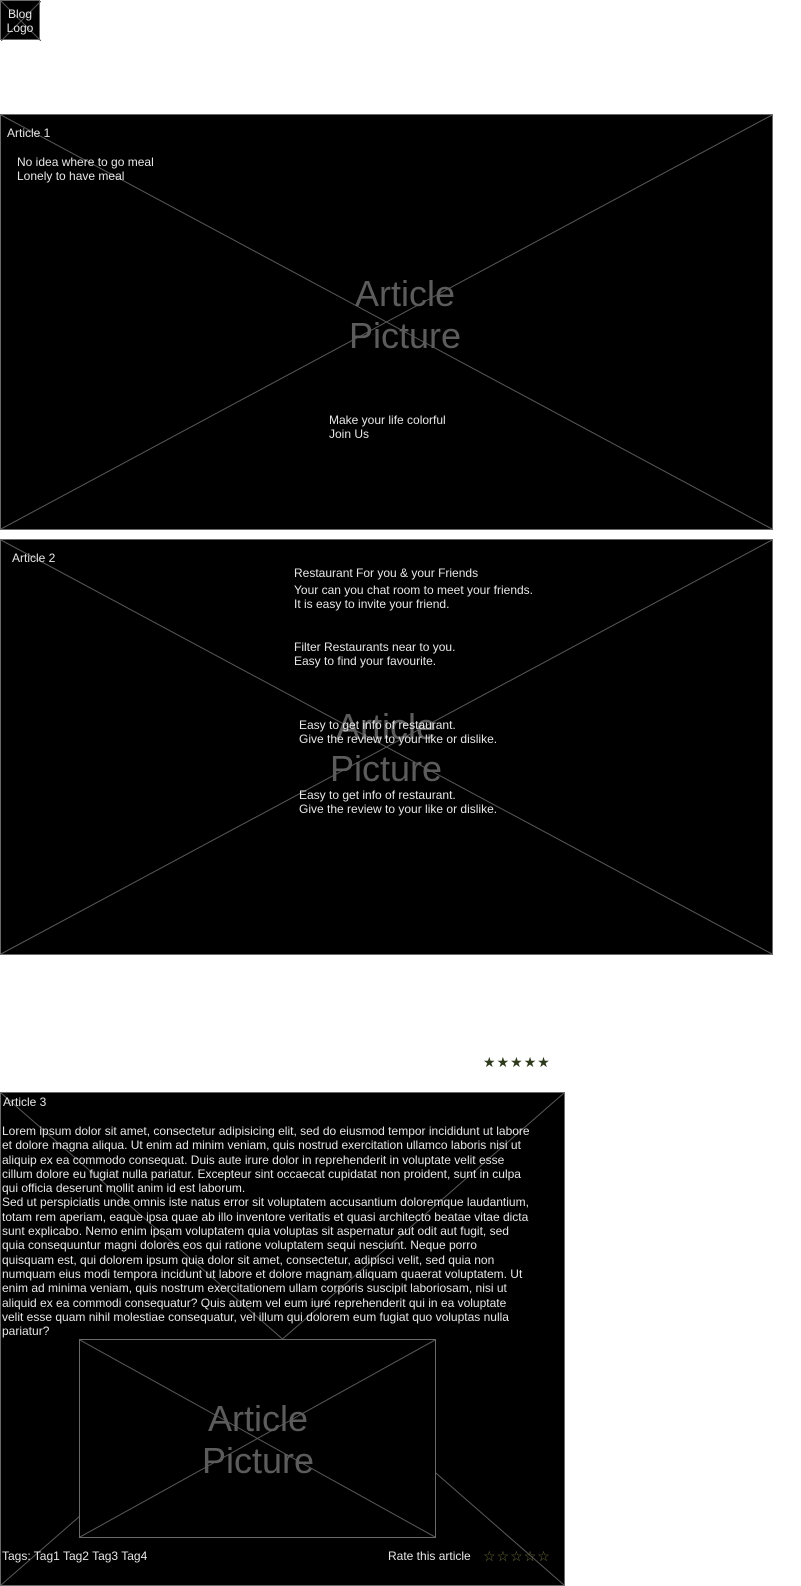 The width and height of the screenshot is (801, 1586). What do you see at coordinates (377, 725) in the screenshot?
I see `article-2-feature3-line1: Easy to get info of restaurant.` at bounding box center [377, 725].